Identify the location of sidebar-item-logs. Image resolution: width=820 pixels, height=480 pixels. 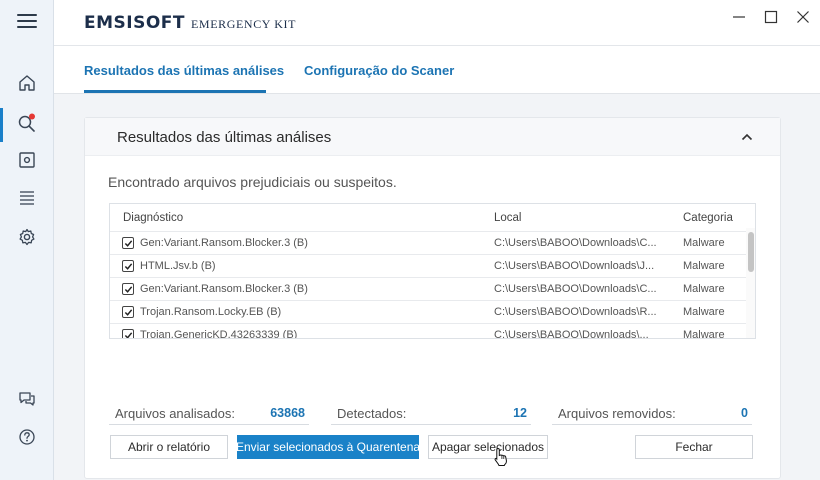
(27, 200).